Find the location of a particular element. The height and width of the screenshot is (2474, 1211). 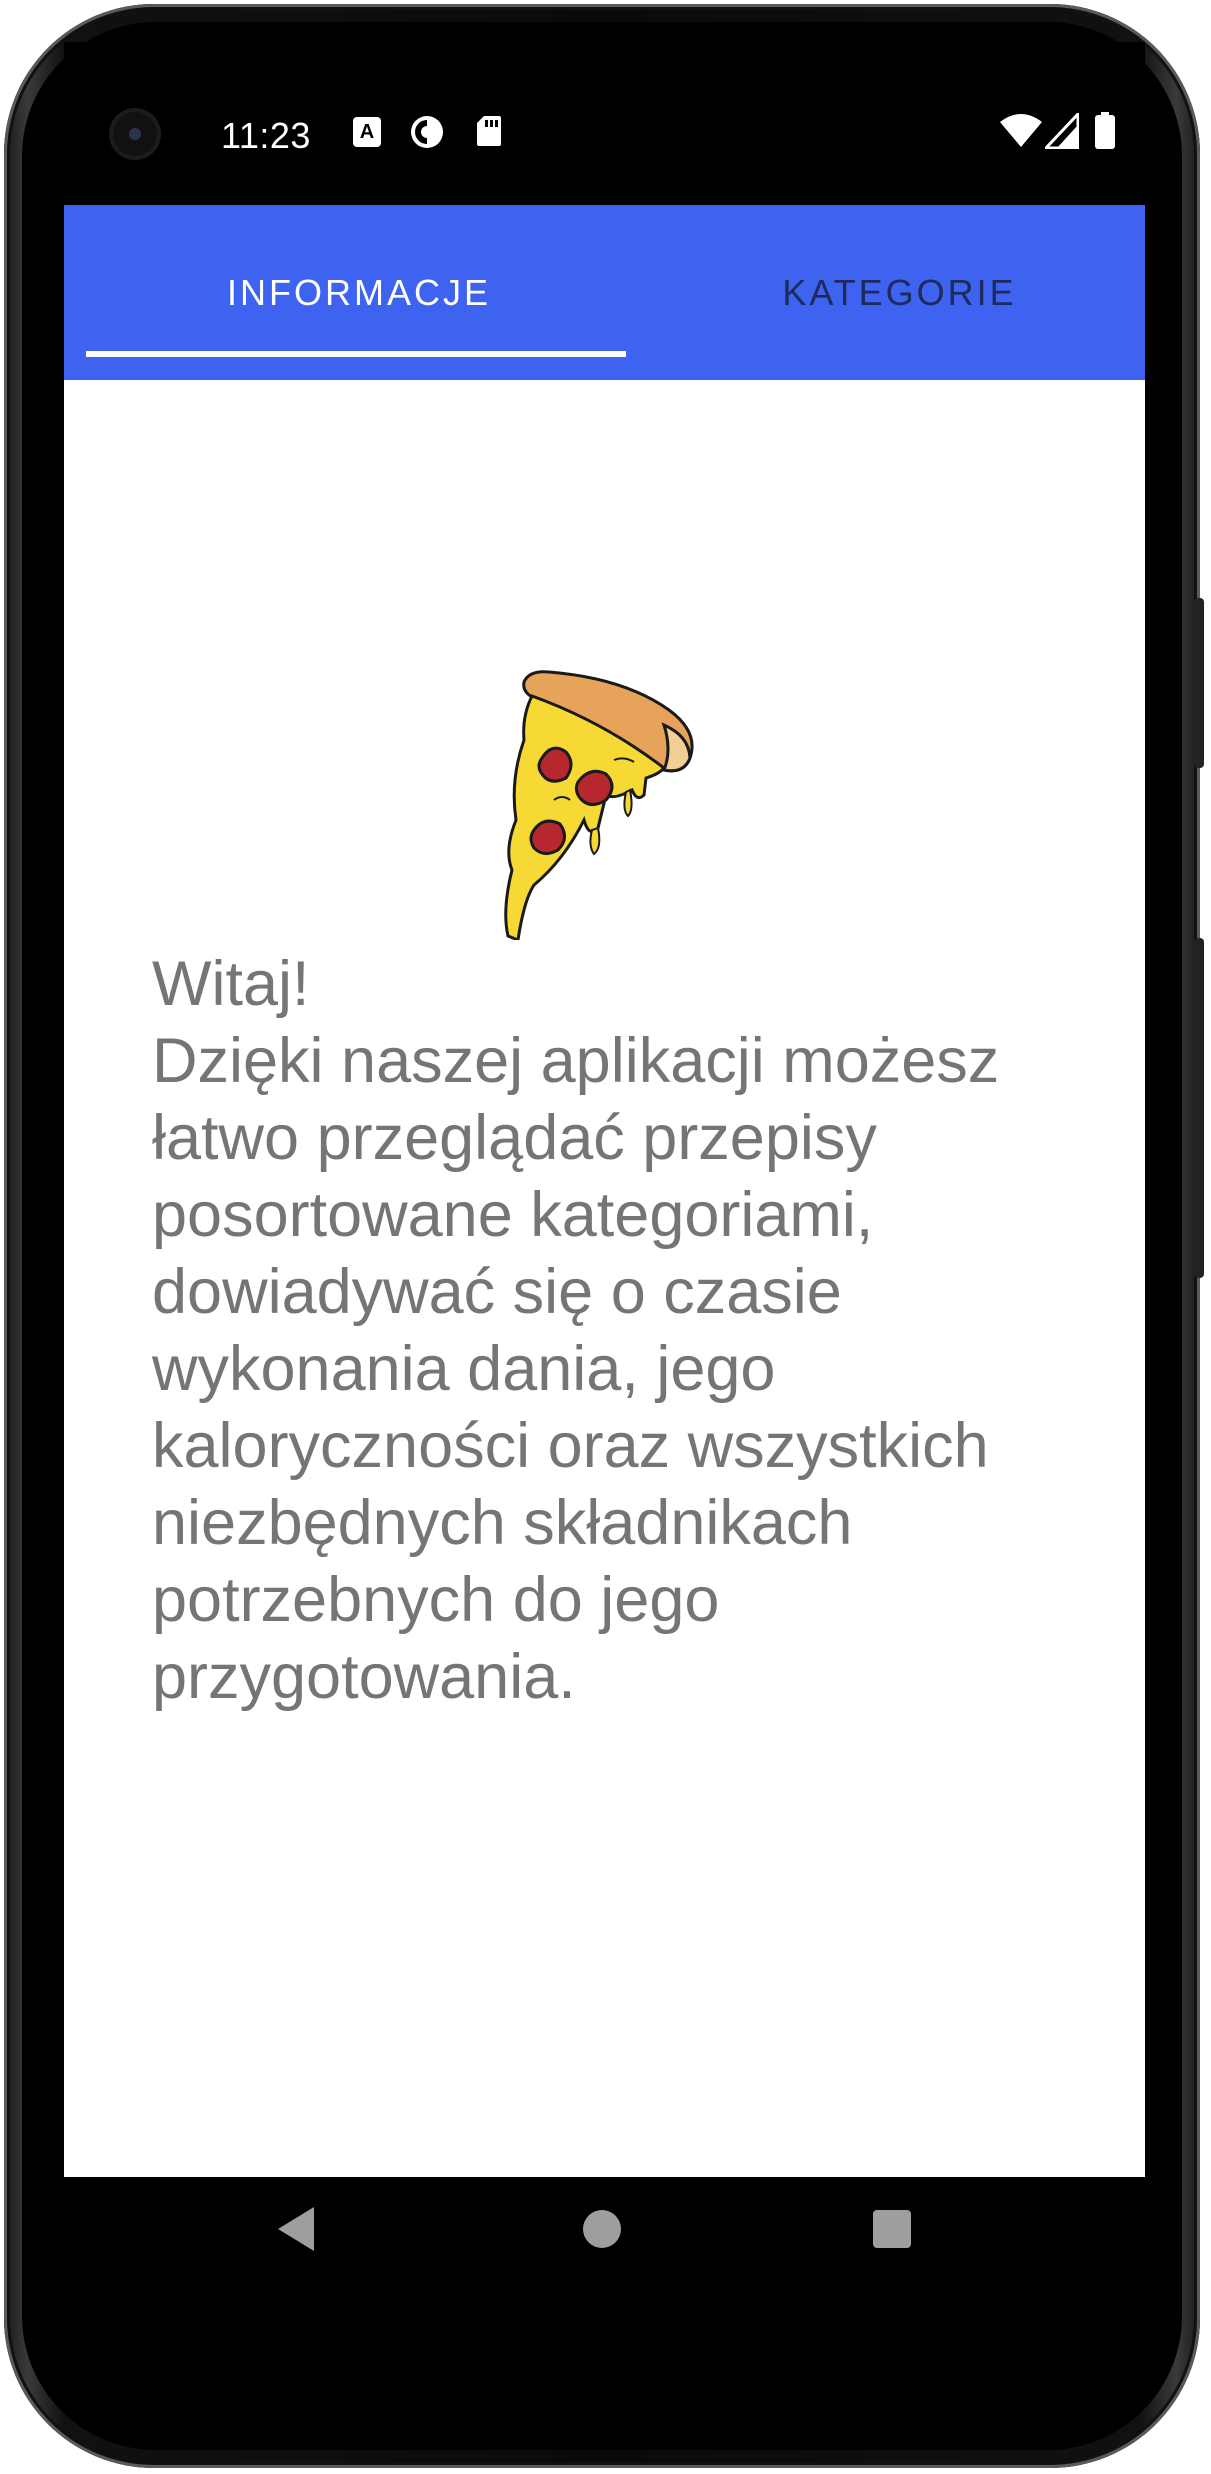

battery-icon is located at coordinates (1105, 130).